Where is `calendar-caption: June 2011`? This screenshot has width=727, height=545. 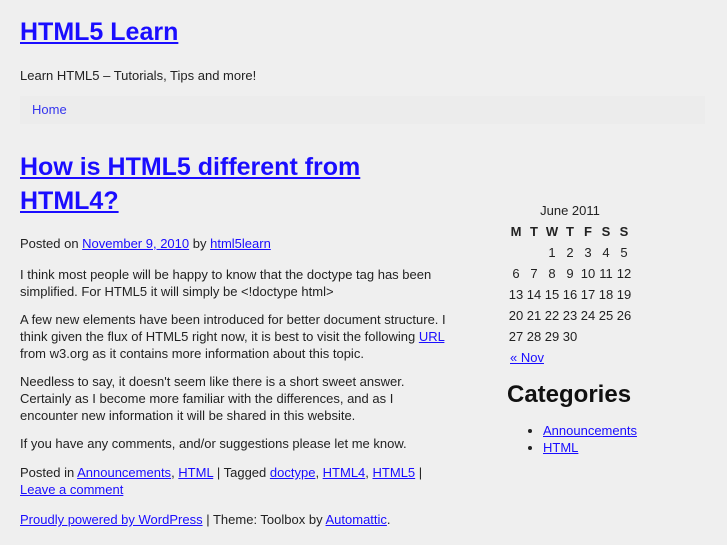 calendar-caption: June 2011 is located at coordinates (570, 210).